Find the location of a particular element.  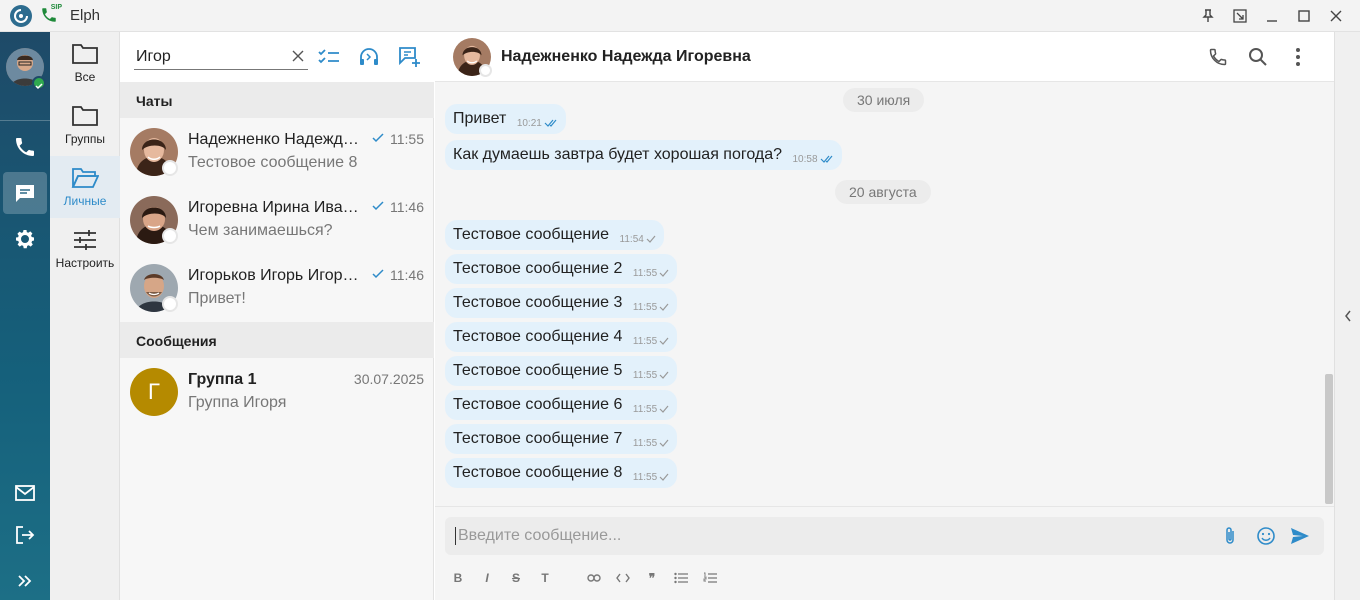

clear-search-button is located at coordinates (298, 56).